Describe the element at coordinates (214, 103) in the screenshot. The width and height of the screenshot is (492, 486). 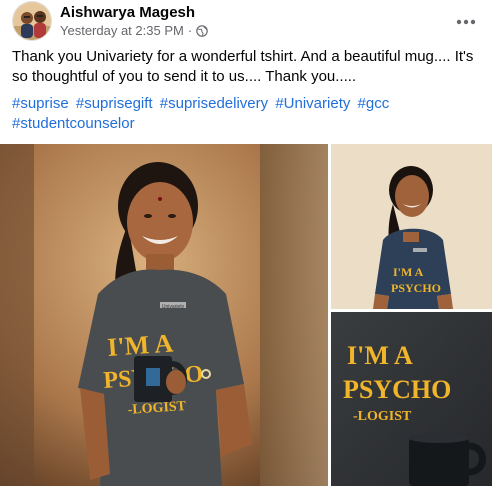
I see `hashtag-link: #suprisedelivery` at that location.